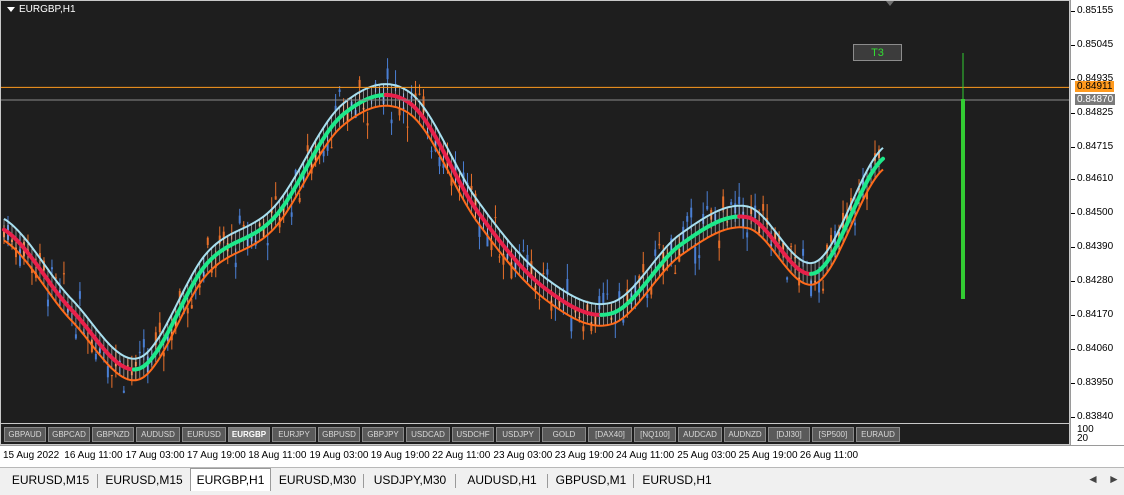 The width and height of the screenshot is (1124, 495). I want to click on symbol-button-gbpnzd: GBPNZD, so click(113, 434).